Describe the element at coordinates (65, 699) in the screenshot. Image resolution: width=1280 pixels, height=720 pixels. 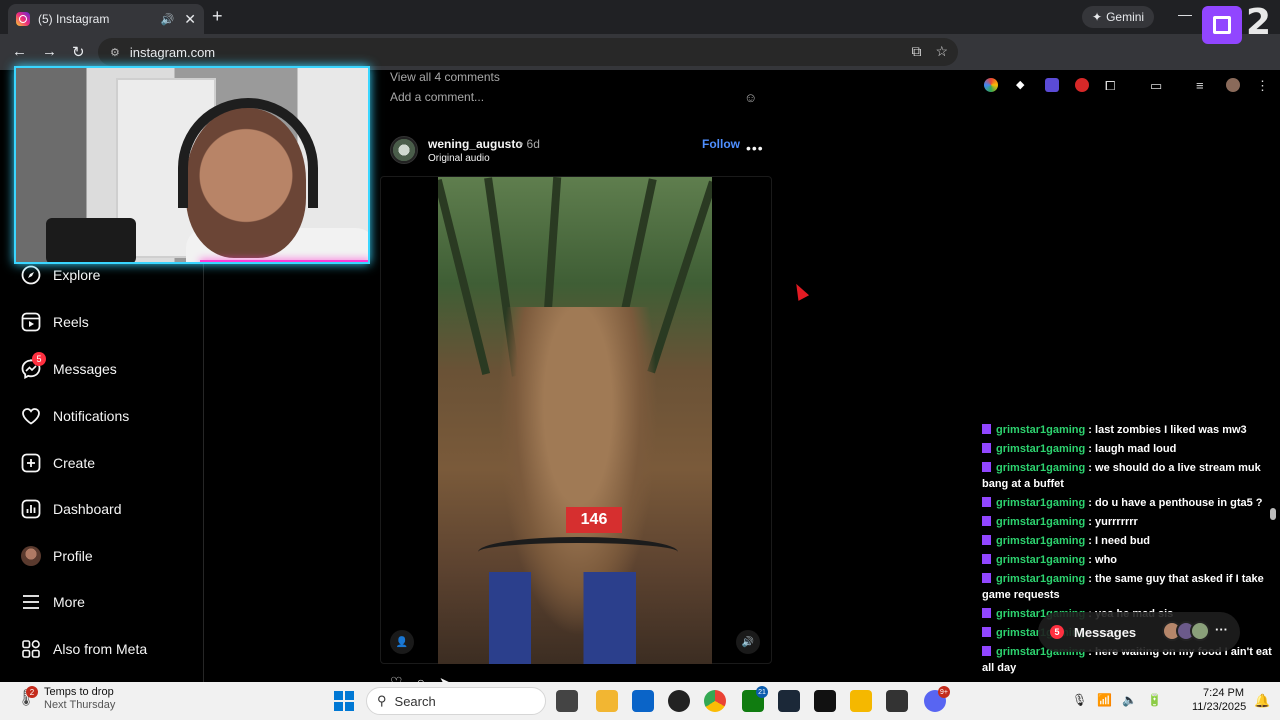
I see `weather-widget: 🌡 2 Temps to drop Next Thursday` at that location.